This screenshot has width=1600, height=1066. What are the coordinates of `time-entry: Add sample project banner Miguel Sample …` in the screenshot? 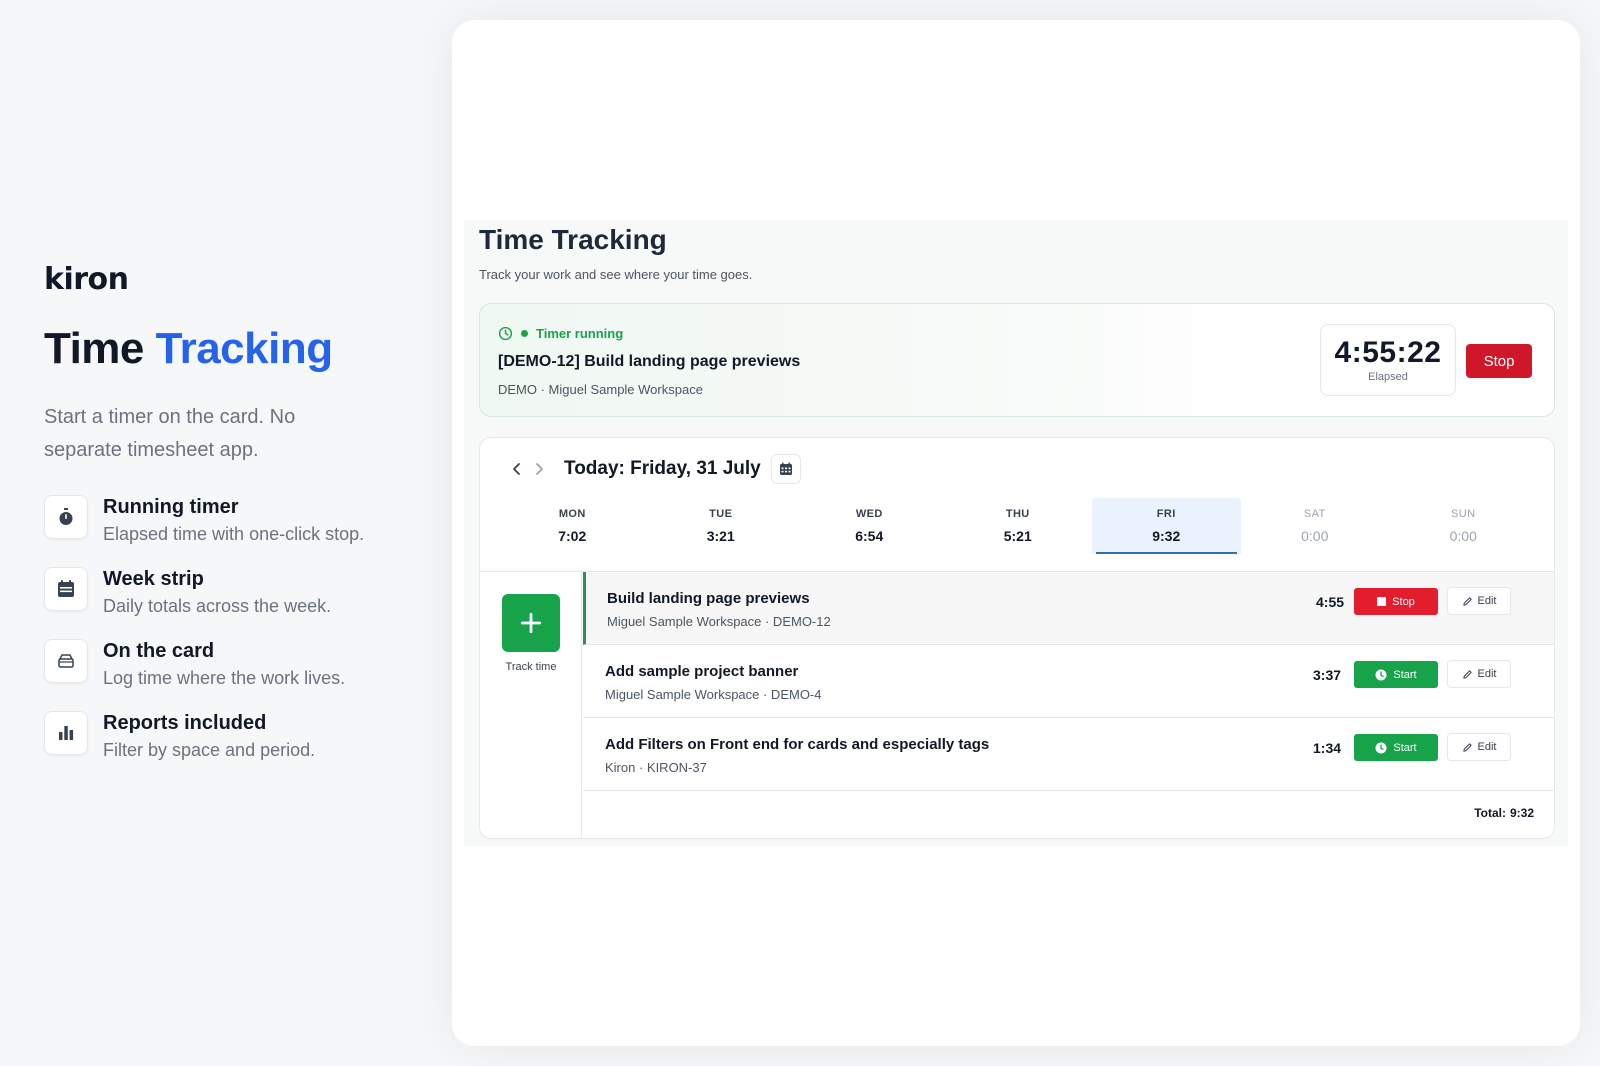 It's located at (1068, 681).